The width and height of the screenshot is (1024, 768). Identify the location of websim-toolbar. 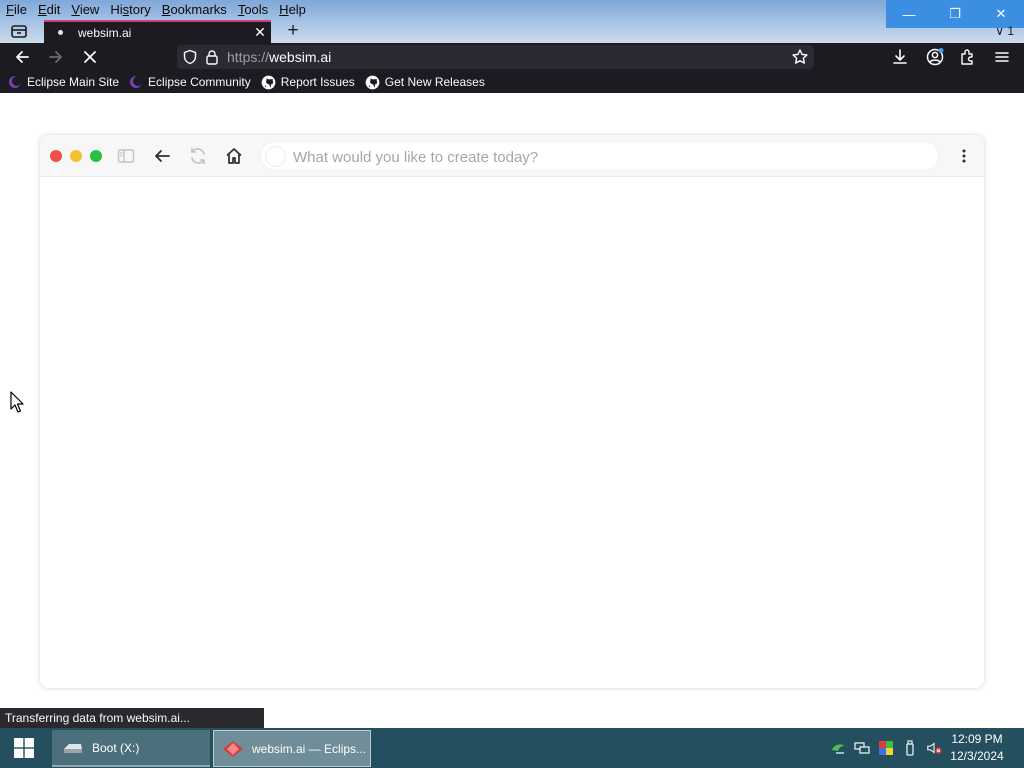
(512, 156).